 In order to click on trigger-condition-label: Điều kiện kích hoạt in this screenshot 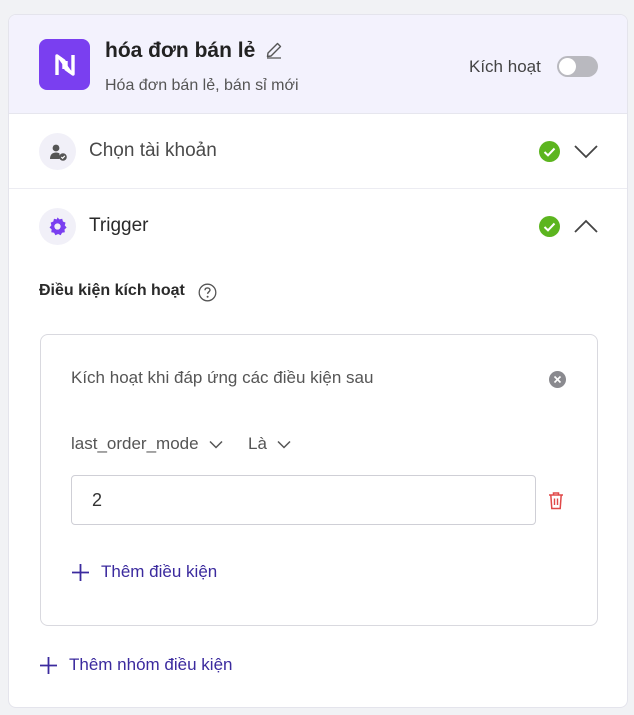, I will do `click(112, 290)`.